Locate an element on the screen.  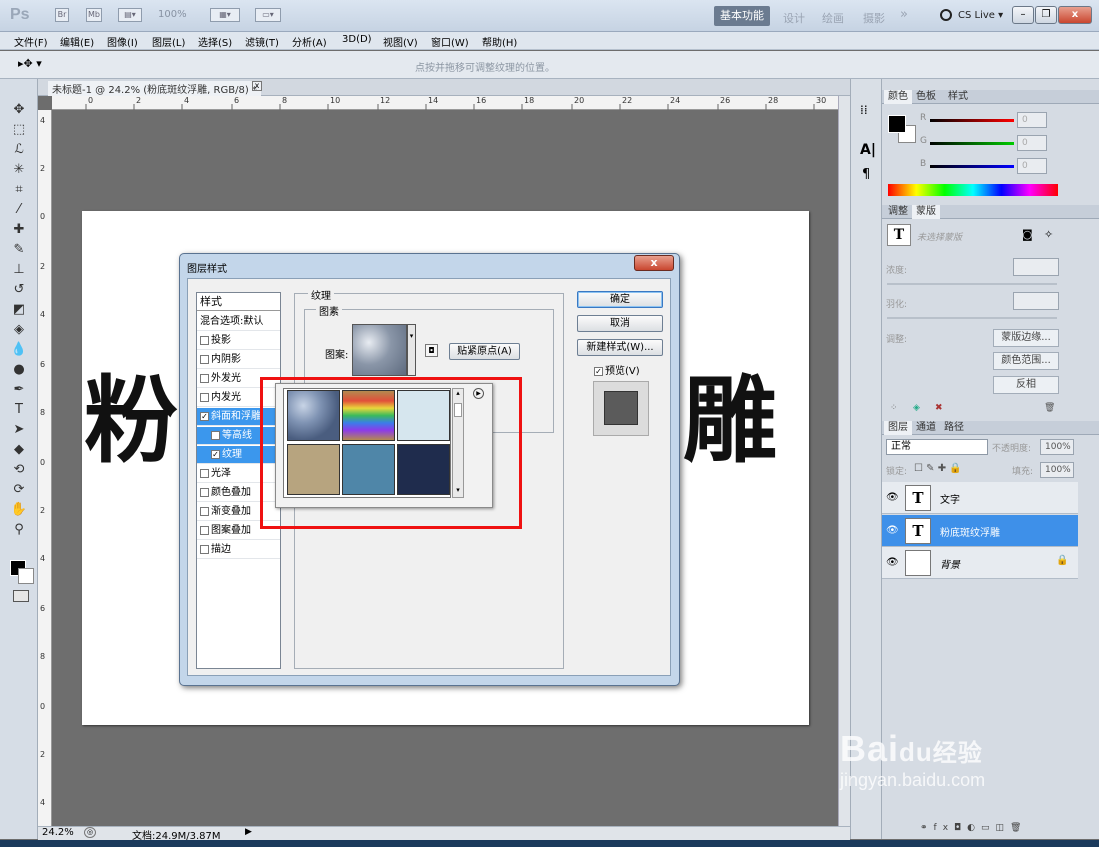
blend-options-item: 混合选项:默认 is located at coordinates (238, 322).